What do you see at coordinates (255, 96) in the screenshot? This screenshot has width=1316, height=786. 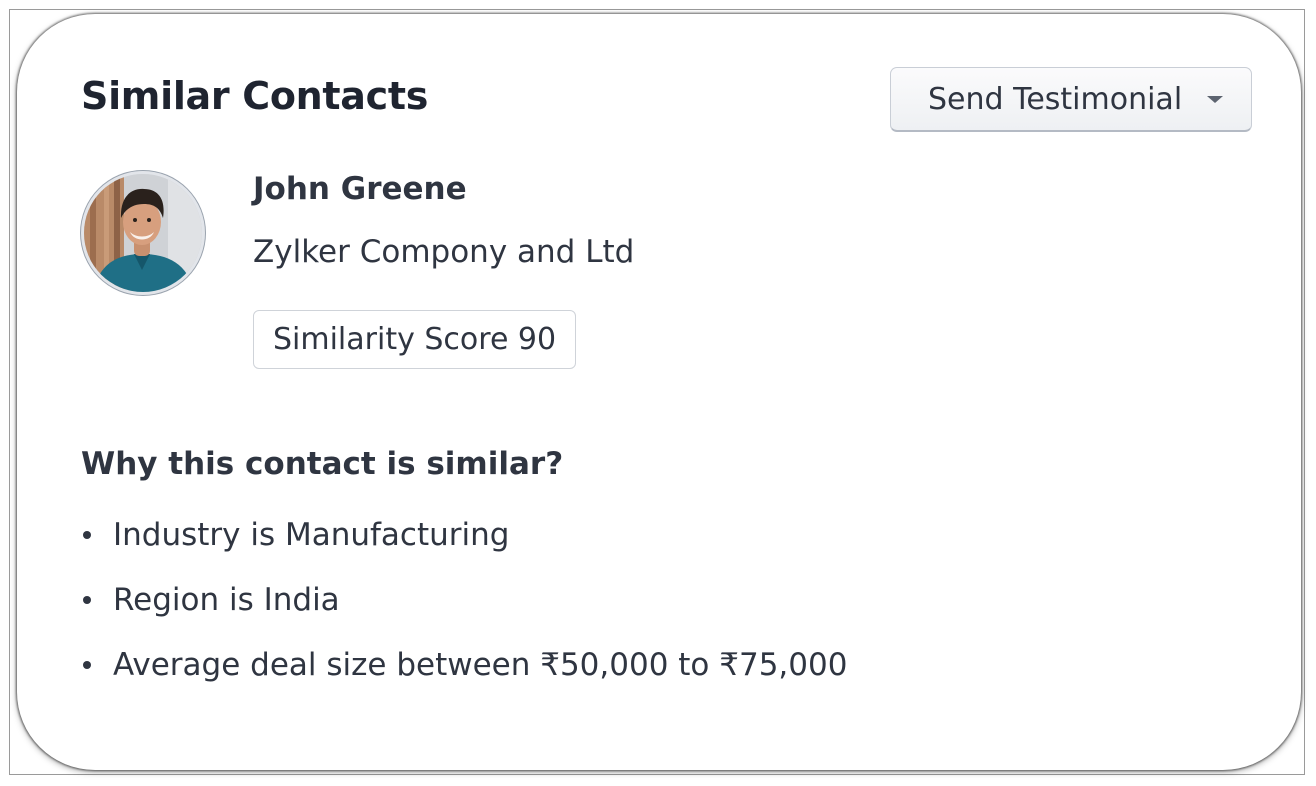 I see `card-title: Similar Contacts` at bounding box center [255, 96].